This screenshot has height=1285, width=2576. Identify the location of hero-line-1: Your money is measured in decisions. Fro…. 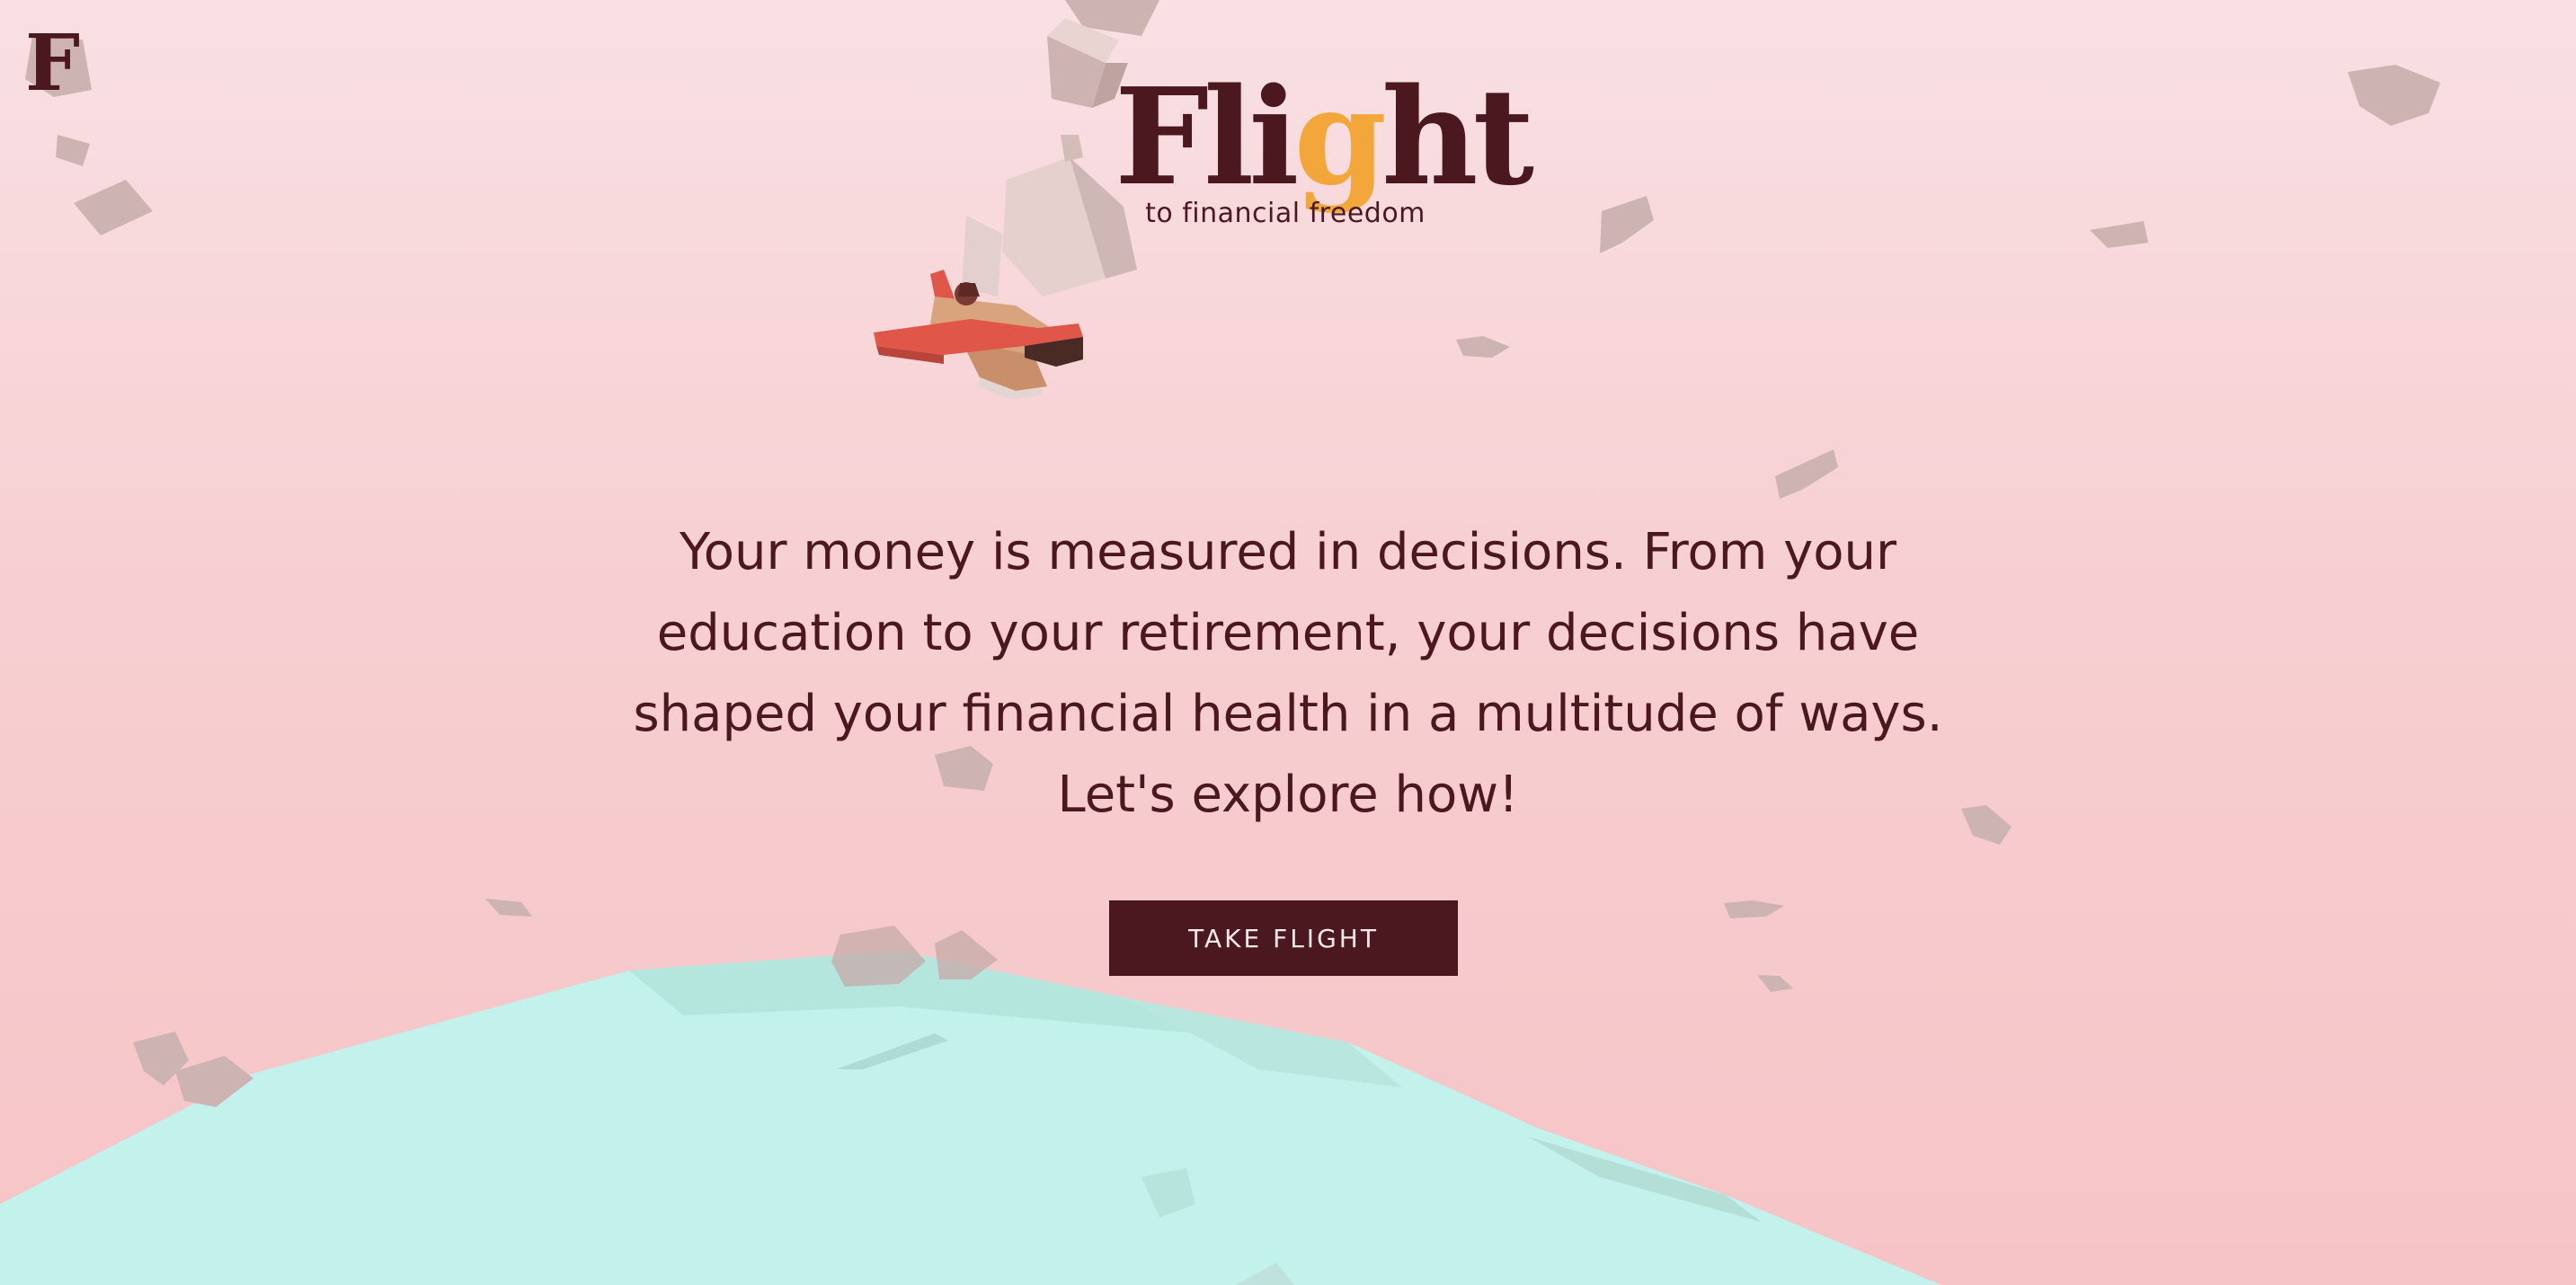
(1288, 552).